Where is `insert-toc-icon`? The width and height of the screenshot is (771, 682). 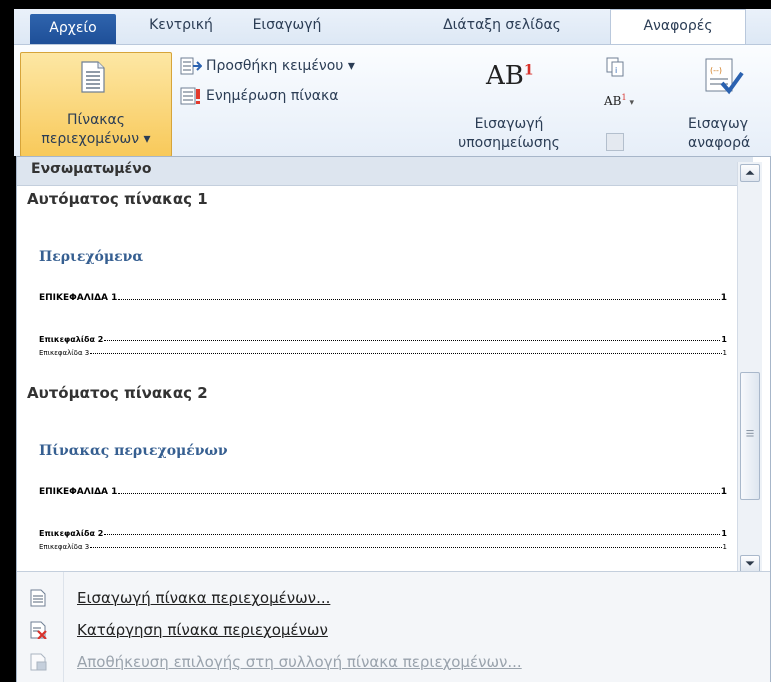
insert-toc-icon is located at coordinates (38, 598).